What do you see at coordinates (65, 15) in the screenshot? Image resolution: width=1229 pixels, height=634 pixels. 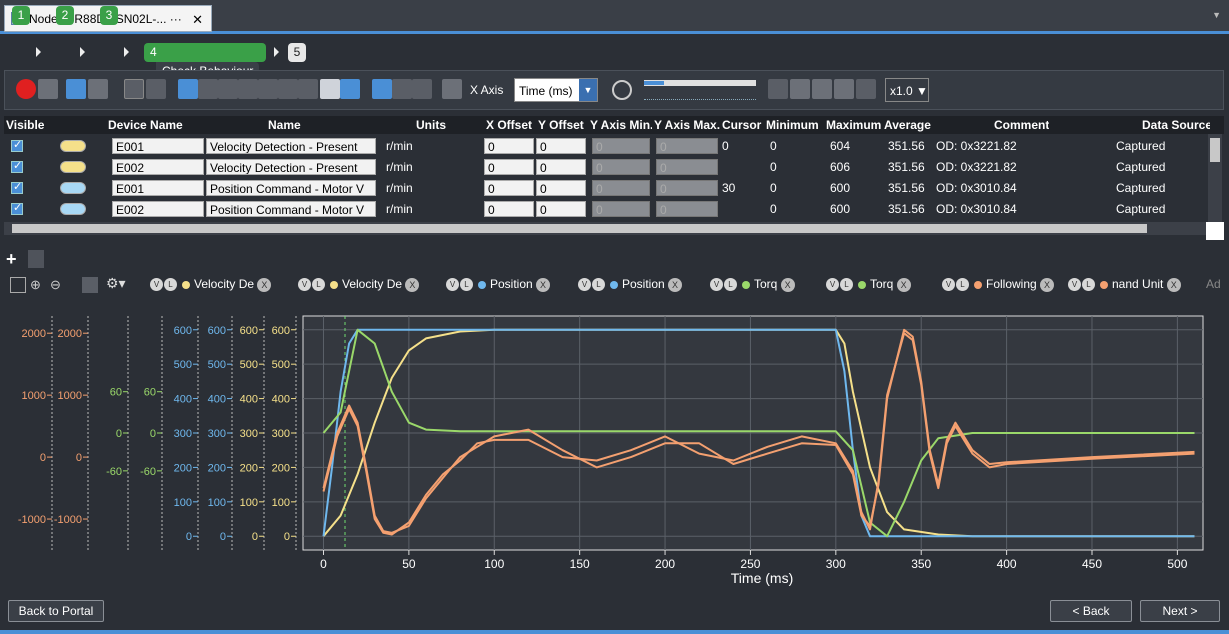 I see `step-2: 2` at bounding box center [65, 15].